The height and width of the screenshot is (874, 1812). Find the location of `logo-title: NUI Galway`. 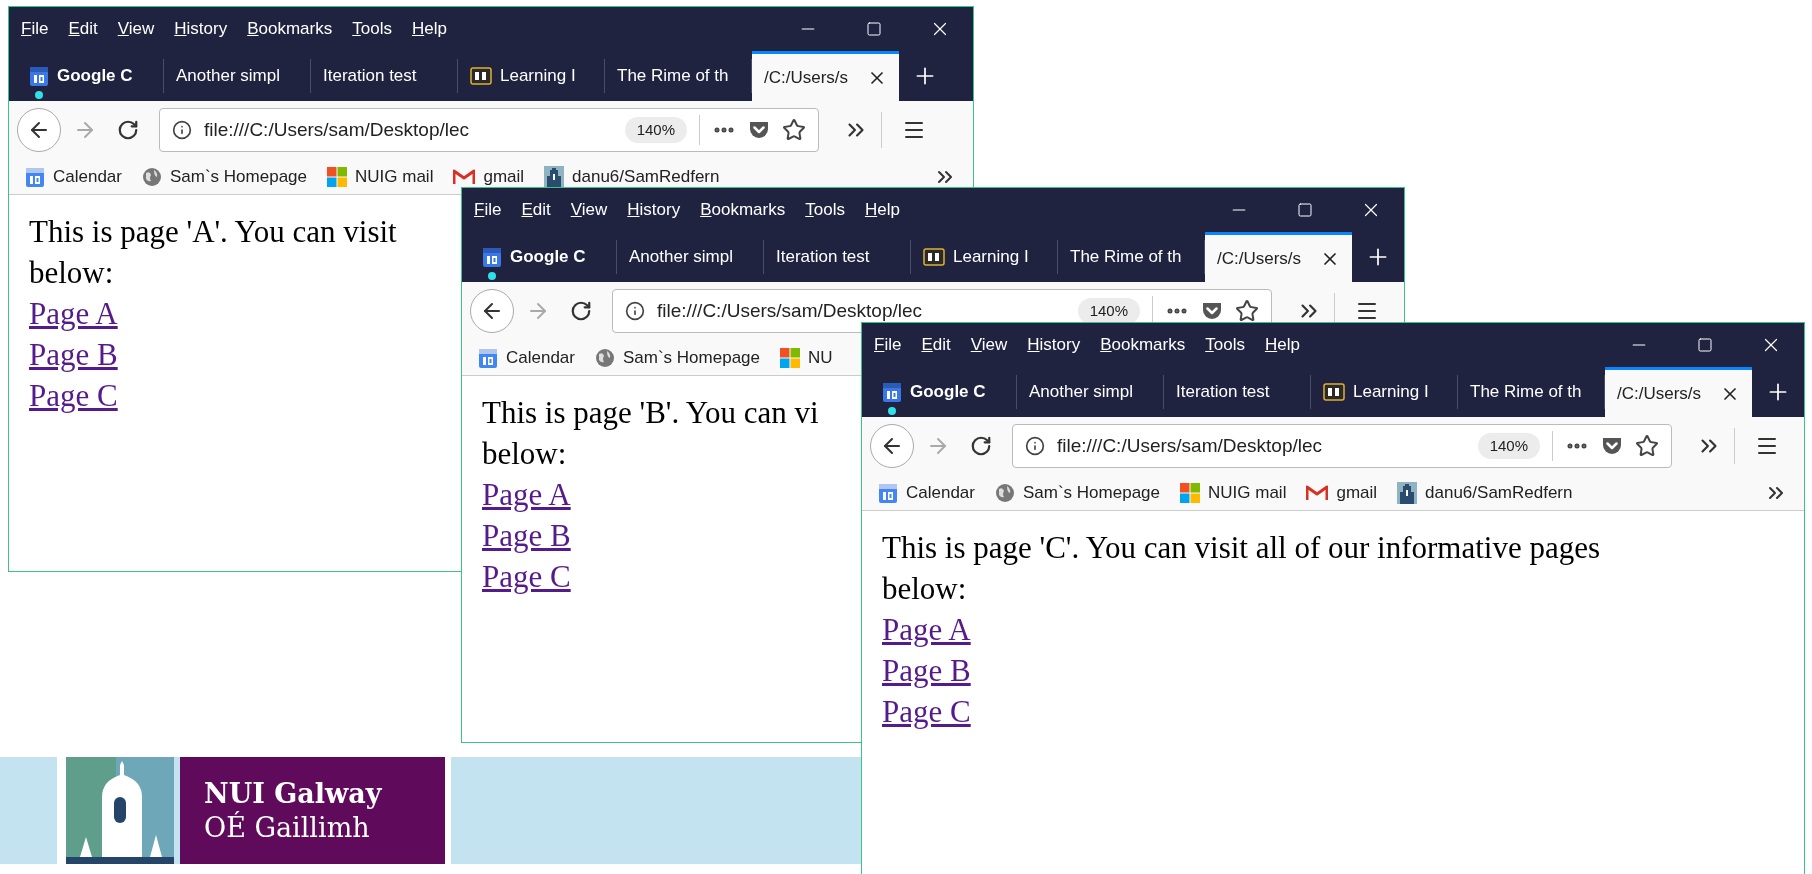

logo-title: NUI Galway is located at coordinates (293, 793).